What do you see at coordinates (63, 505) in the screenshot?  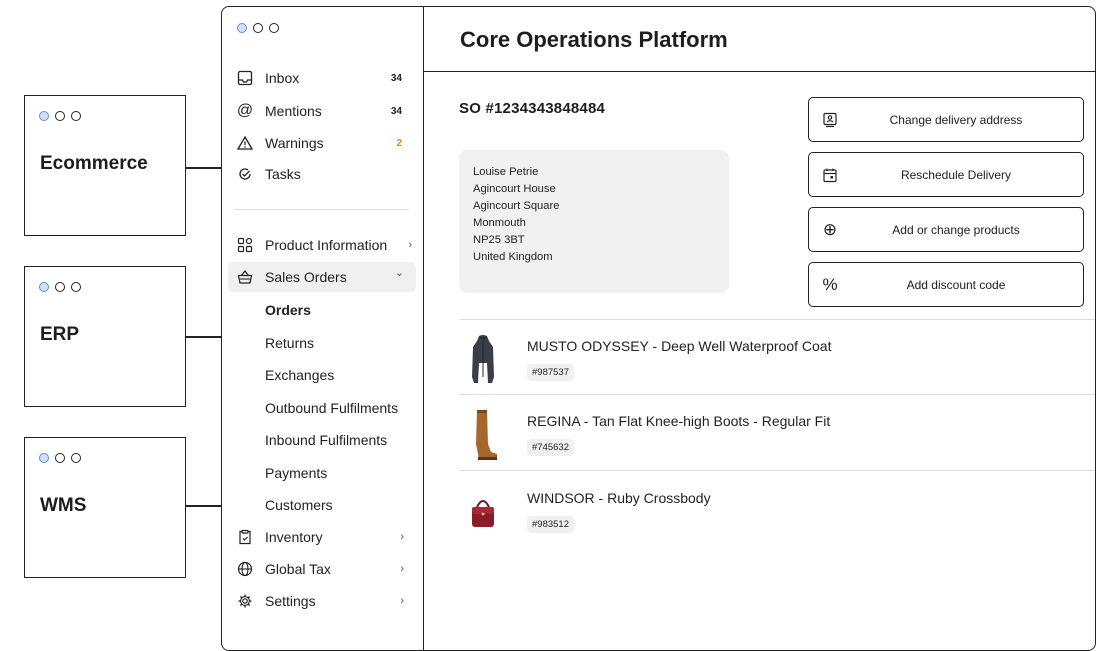 I see `system-name: WMS` at bounding box center [63, 505].